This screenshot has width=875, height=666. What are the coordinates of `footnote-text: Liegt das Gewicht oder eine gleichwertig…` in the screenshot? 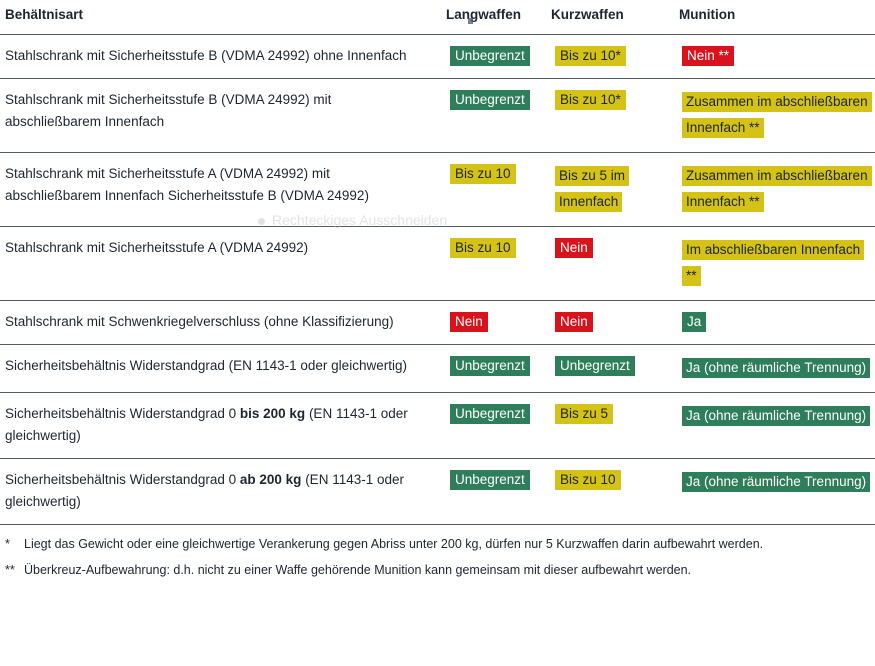 It's located at (394, 543).